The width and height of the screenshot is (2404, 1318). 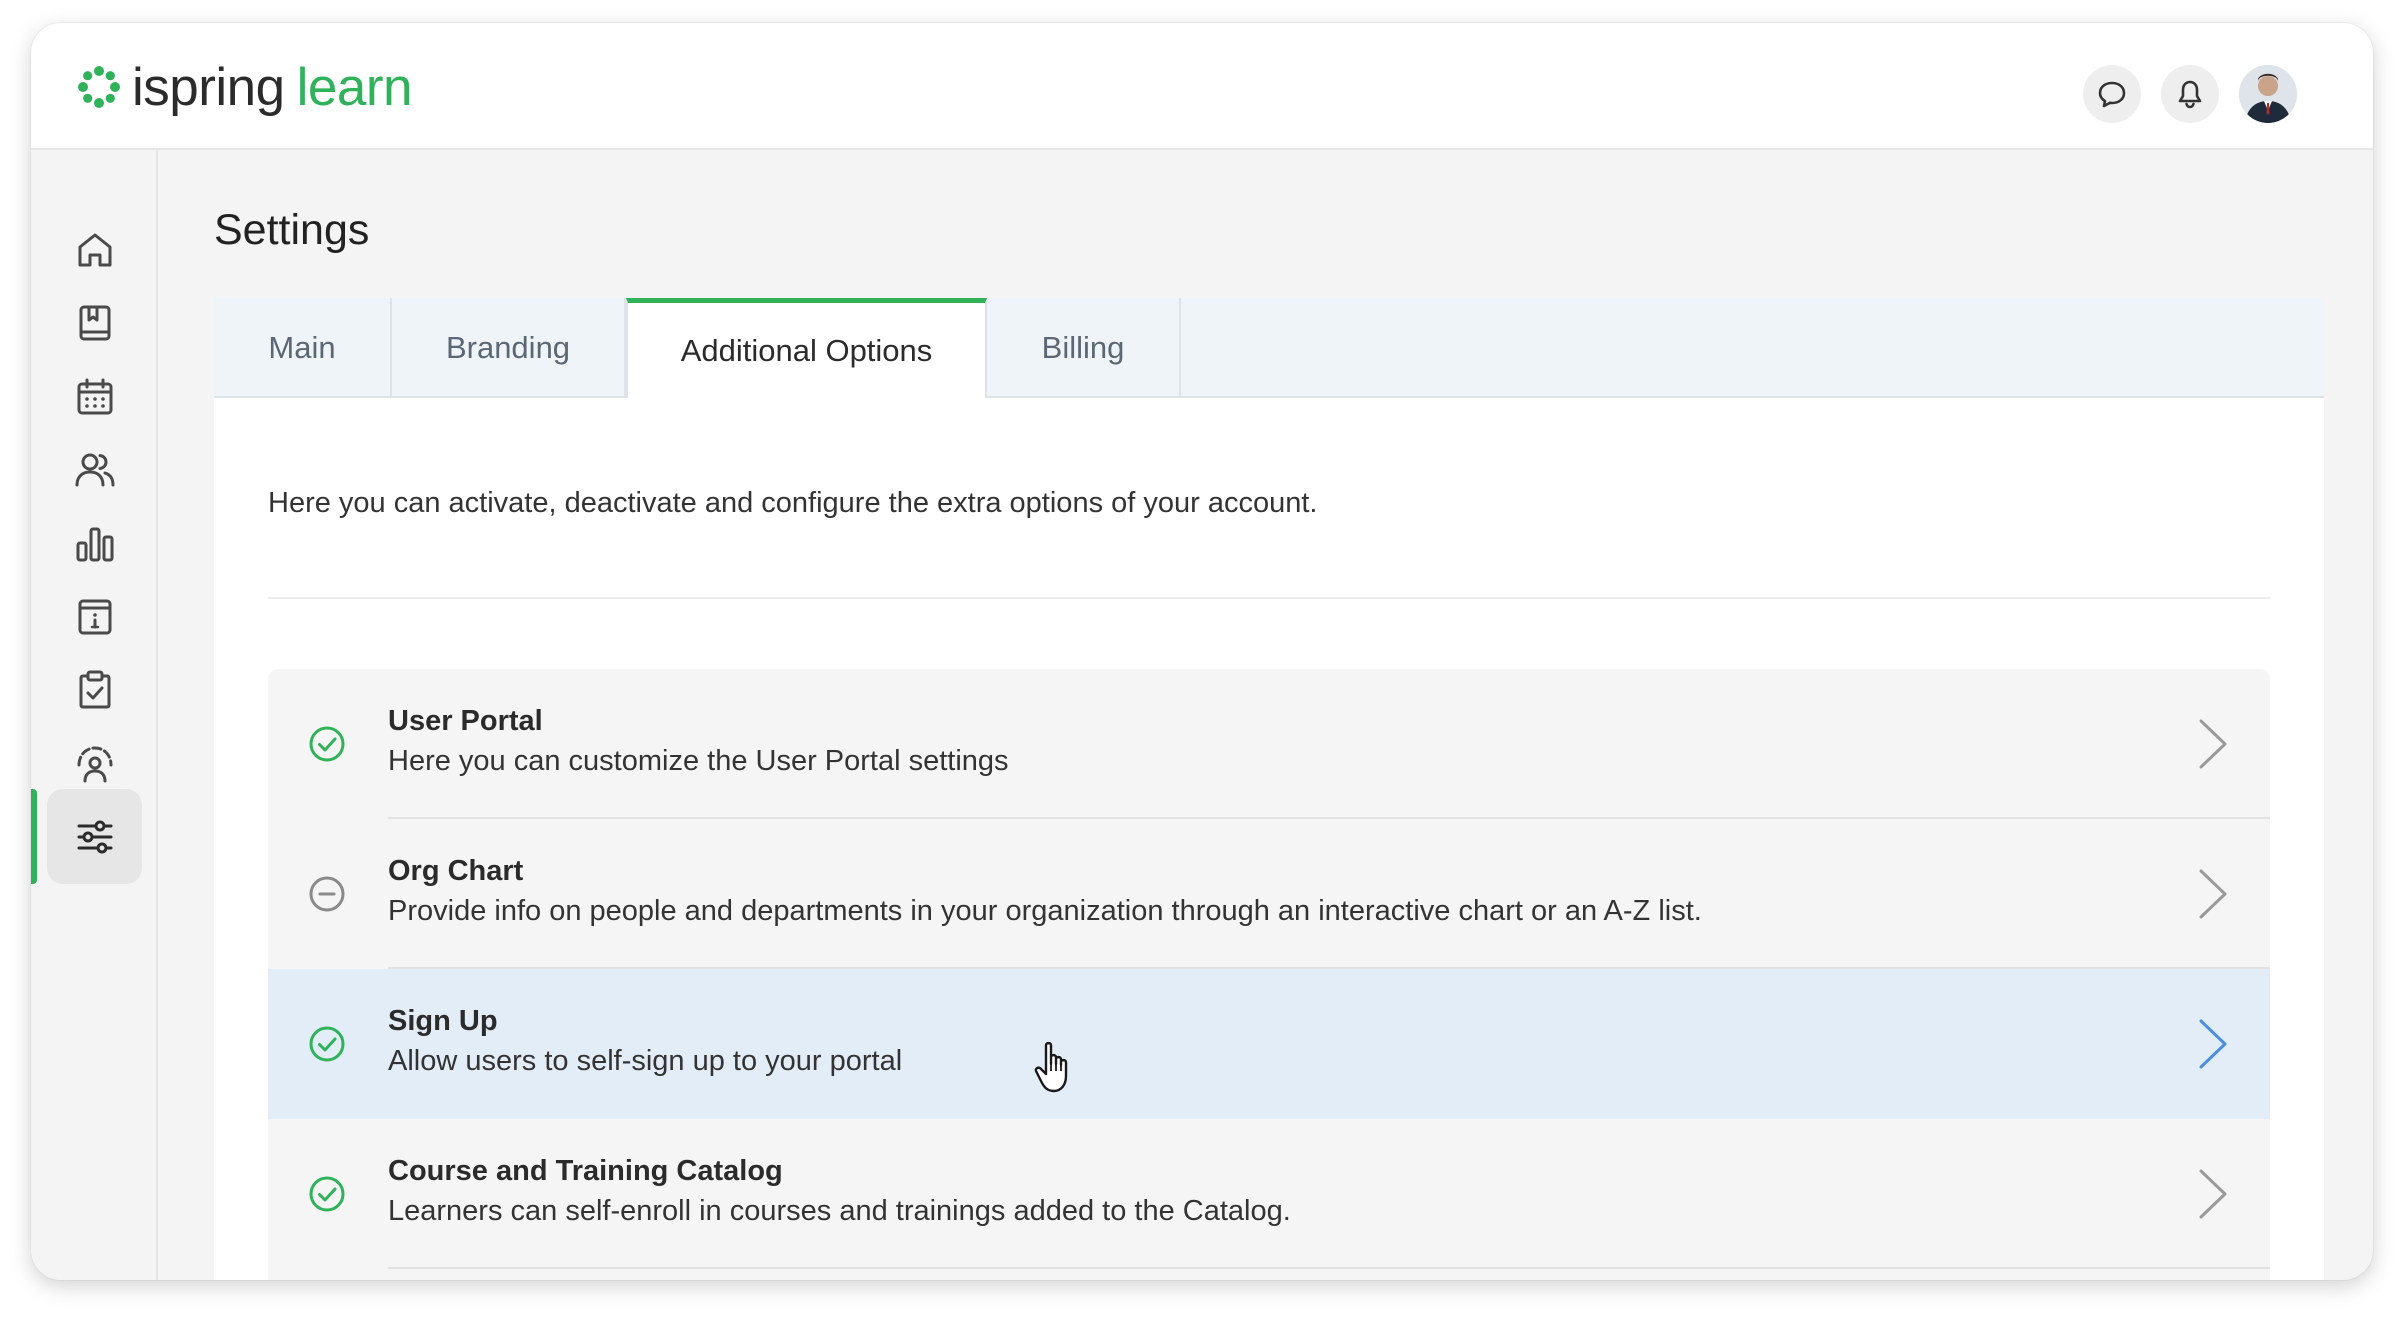 I want to click on bar-chart-icon, so click(x=94, y=544).